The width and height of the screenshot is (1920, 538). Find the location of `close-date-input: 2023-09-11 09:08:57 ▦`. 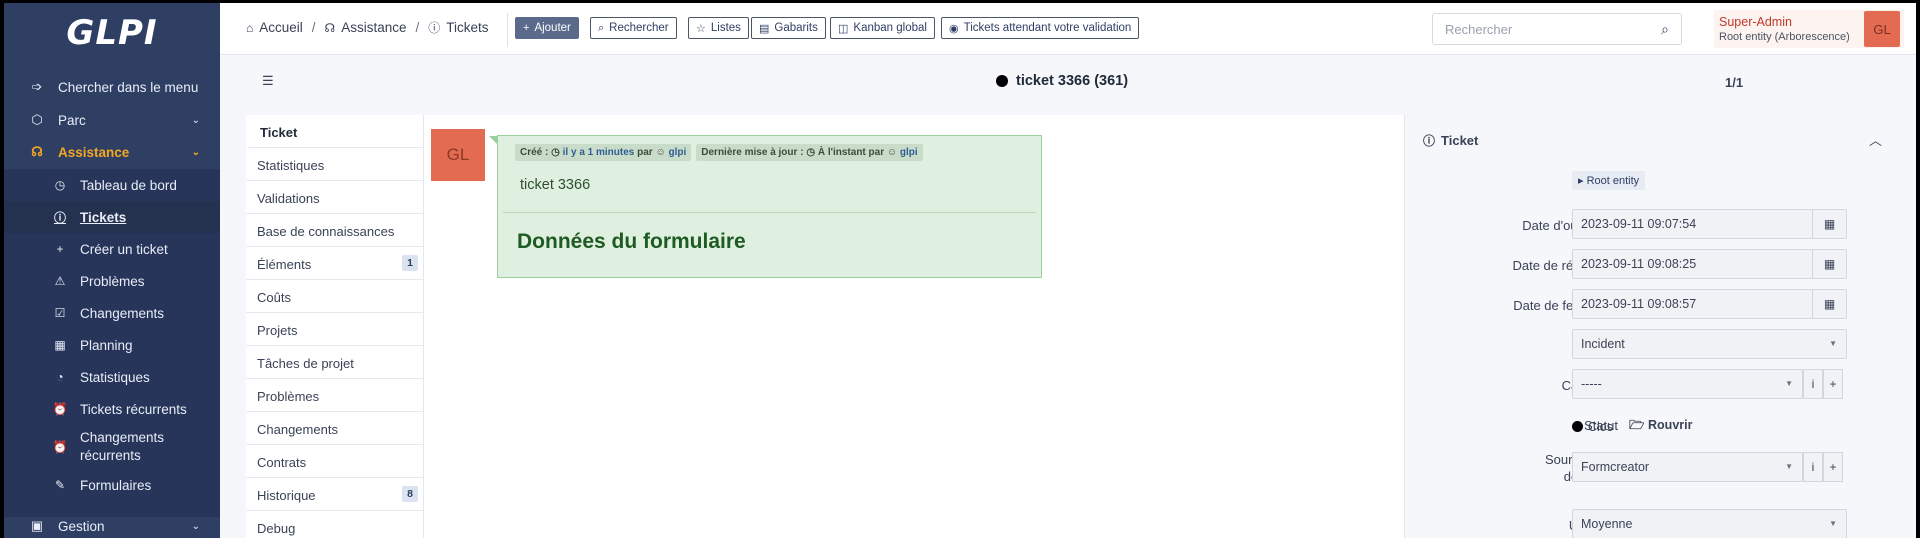

close-date-input: 2023-09-11 09:08:57 ▦ is located at coordinates (1709, 304).